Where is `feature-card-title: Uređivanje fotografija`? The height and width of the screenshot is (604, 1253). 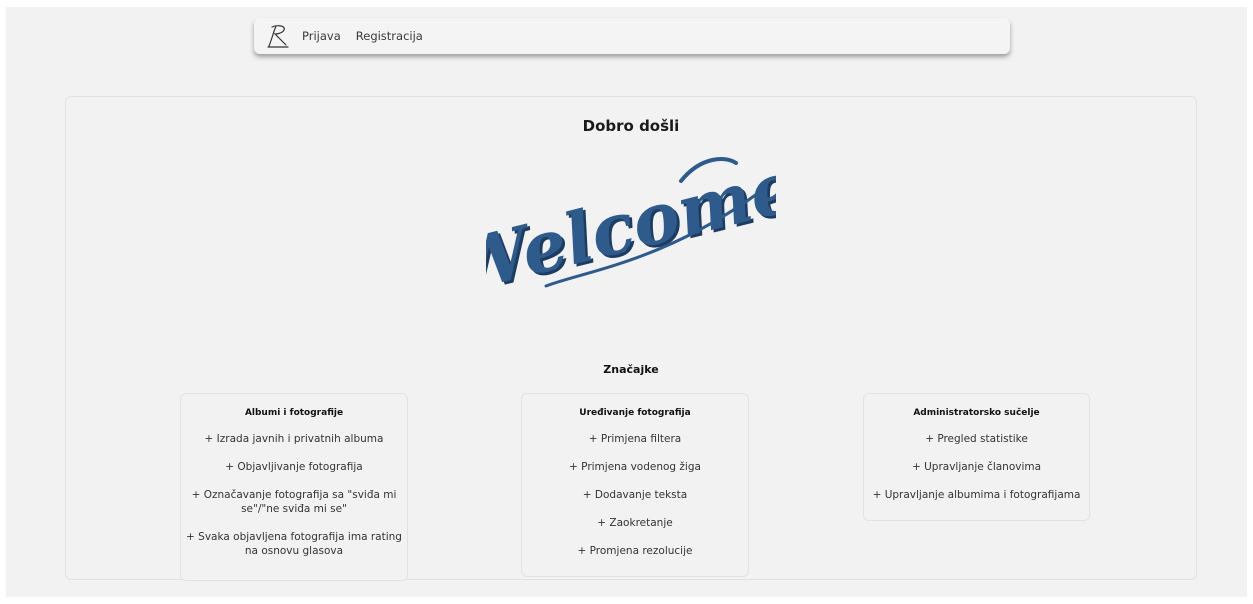
feature-card-title: Uređivanje fotografija is located at coordinates (635, 413).